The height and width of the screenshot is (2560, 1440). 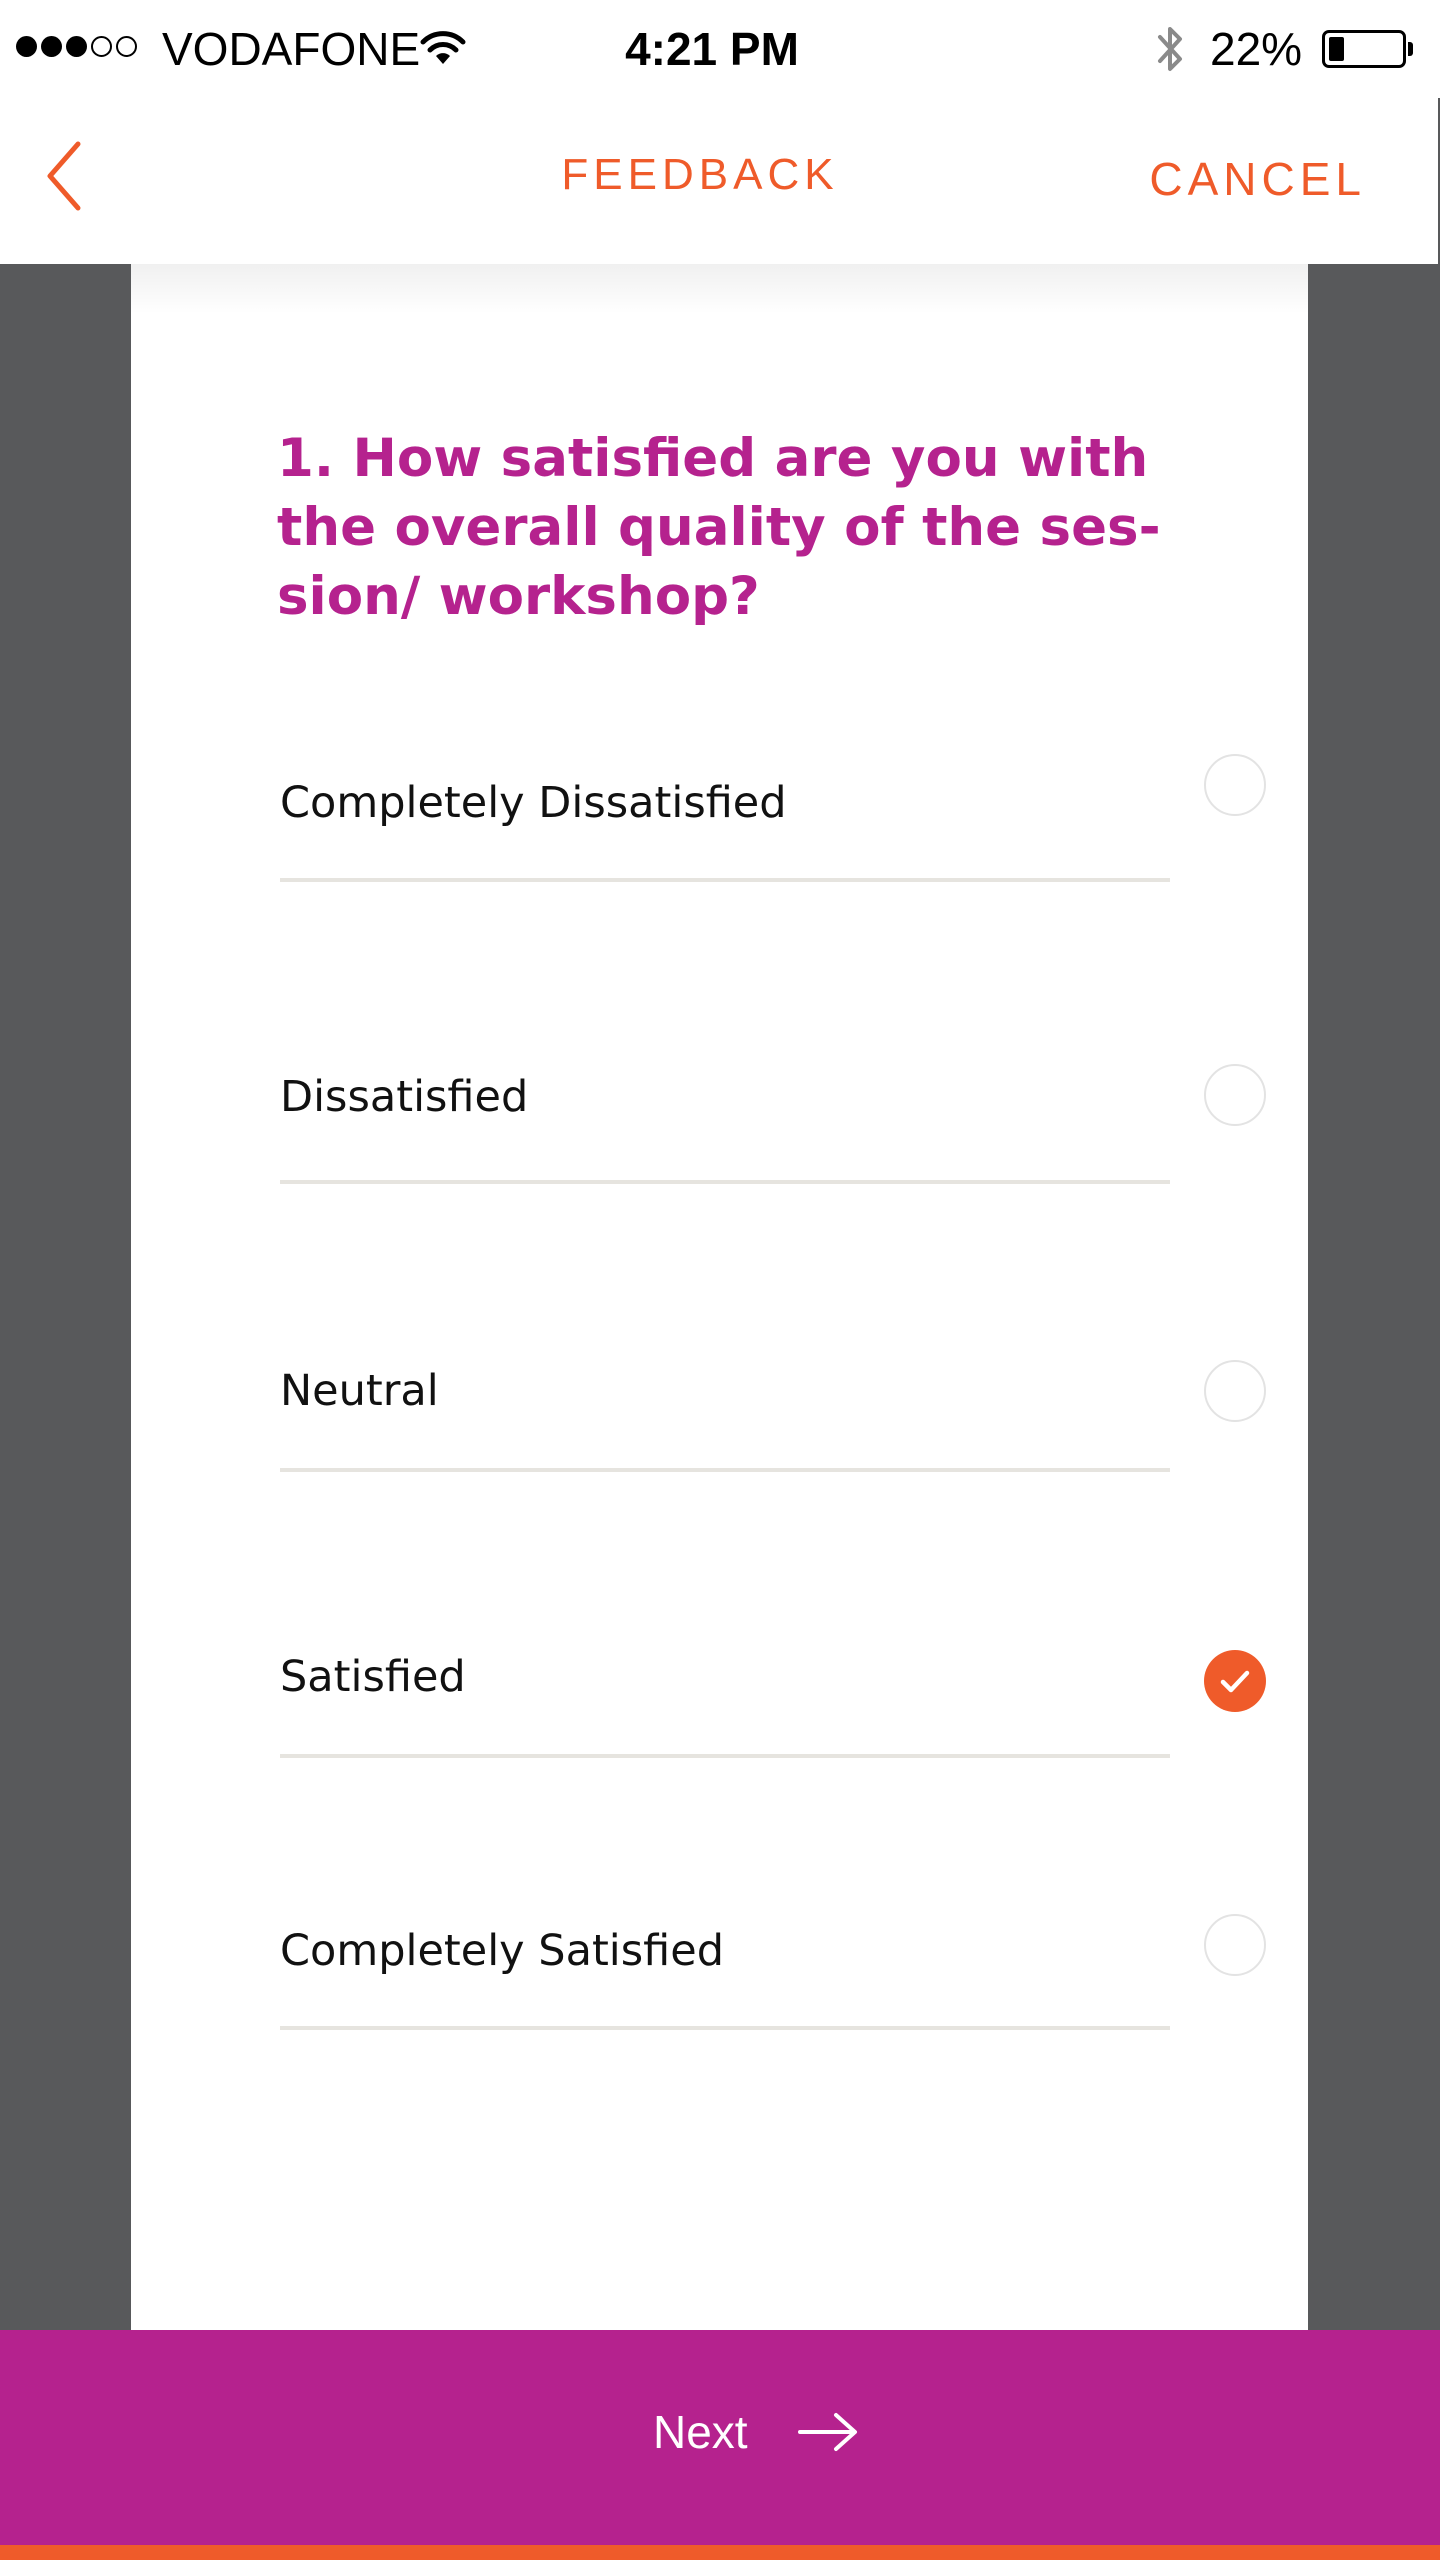 I want to click on option-label: Dissatisfied, so click(x=404, y=1097).